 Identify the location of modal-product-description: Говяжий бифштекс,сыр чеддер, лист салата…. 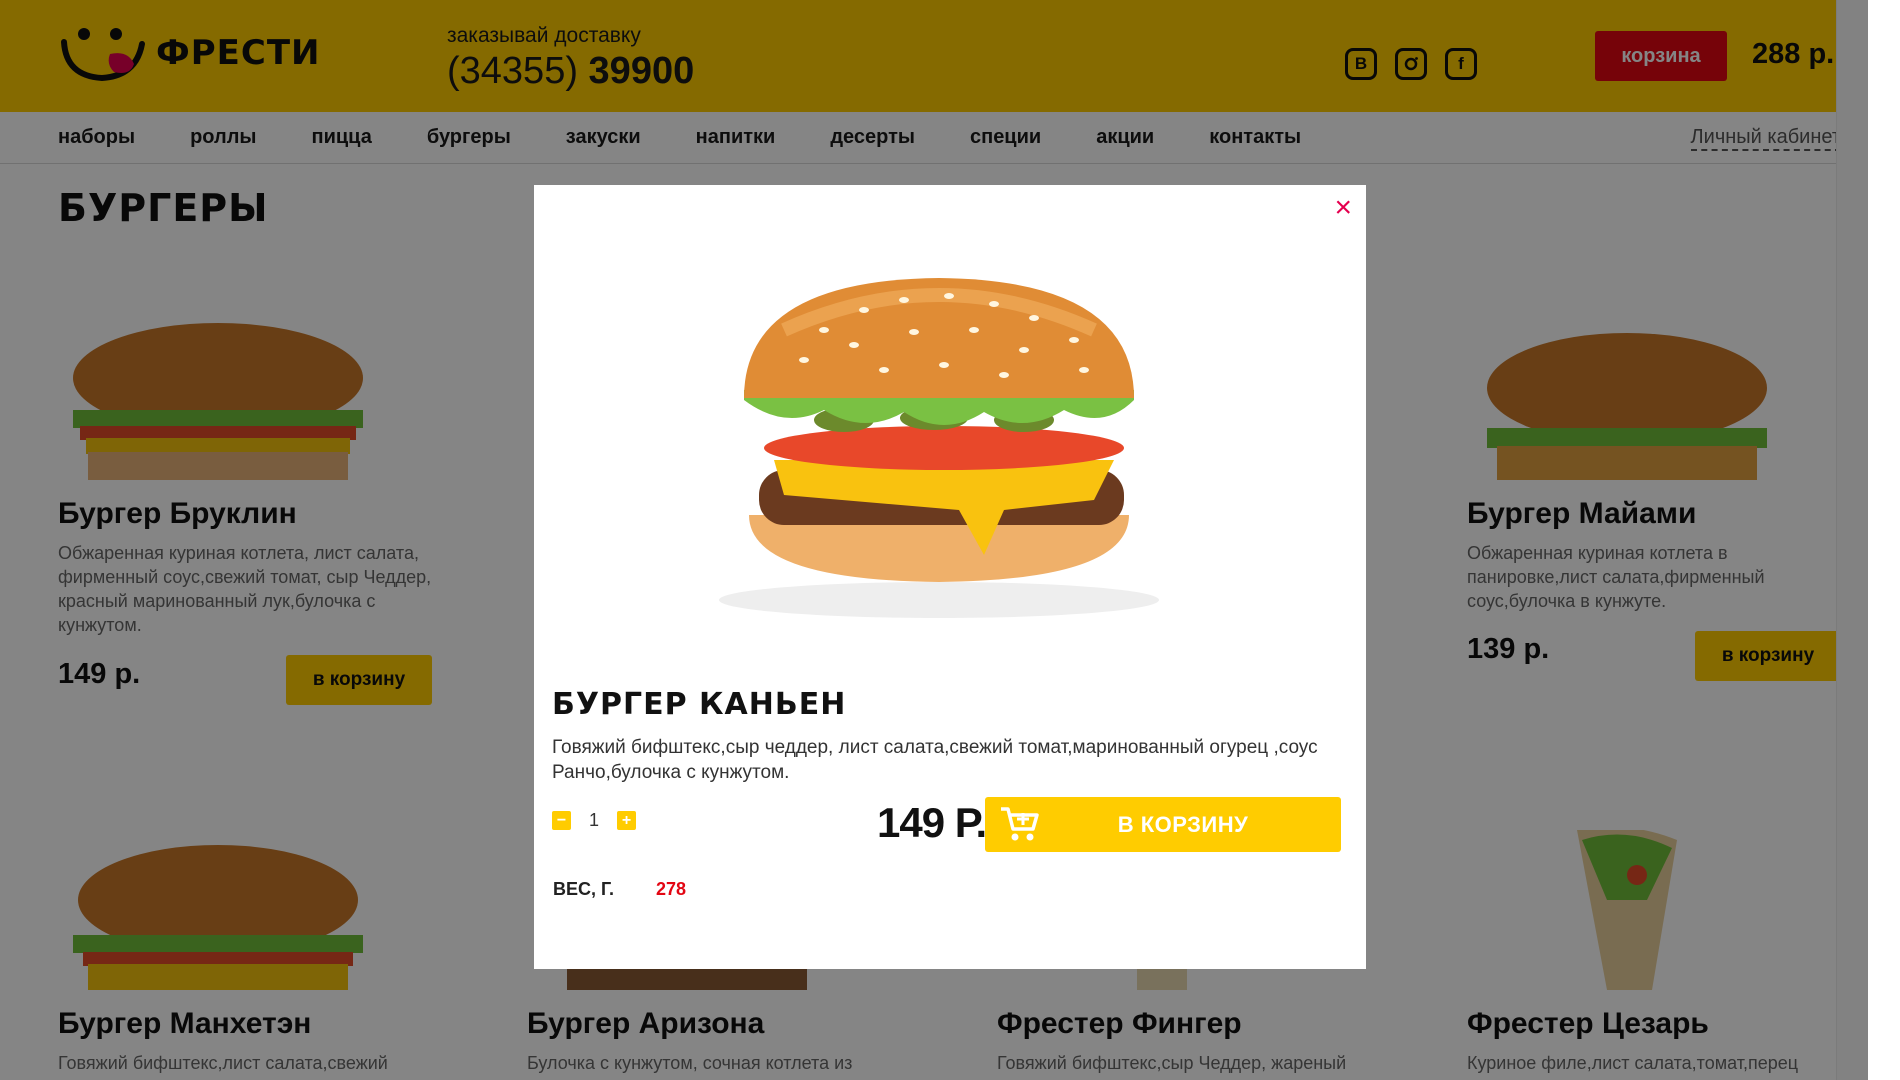
(935, 760).